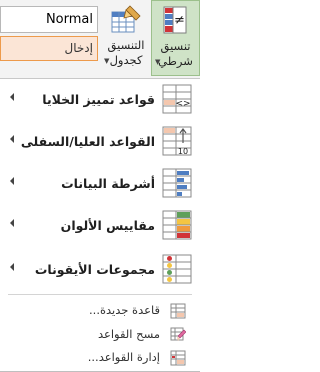 Image resolution: width=320 pixels, height=372 pixels. Describe the element at coordinates (178, 334) in the screenshot. I see `clear-rules-icon` at that location.